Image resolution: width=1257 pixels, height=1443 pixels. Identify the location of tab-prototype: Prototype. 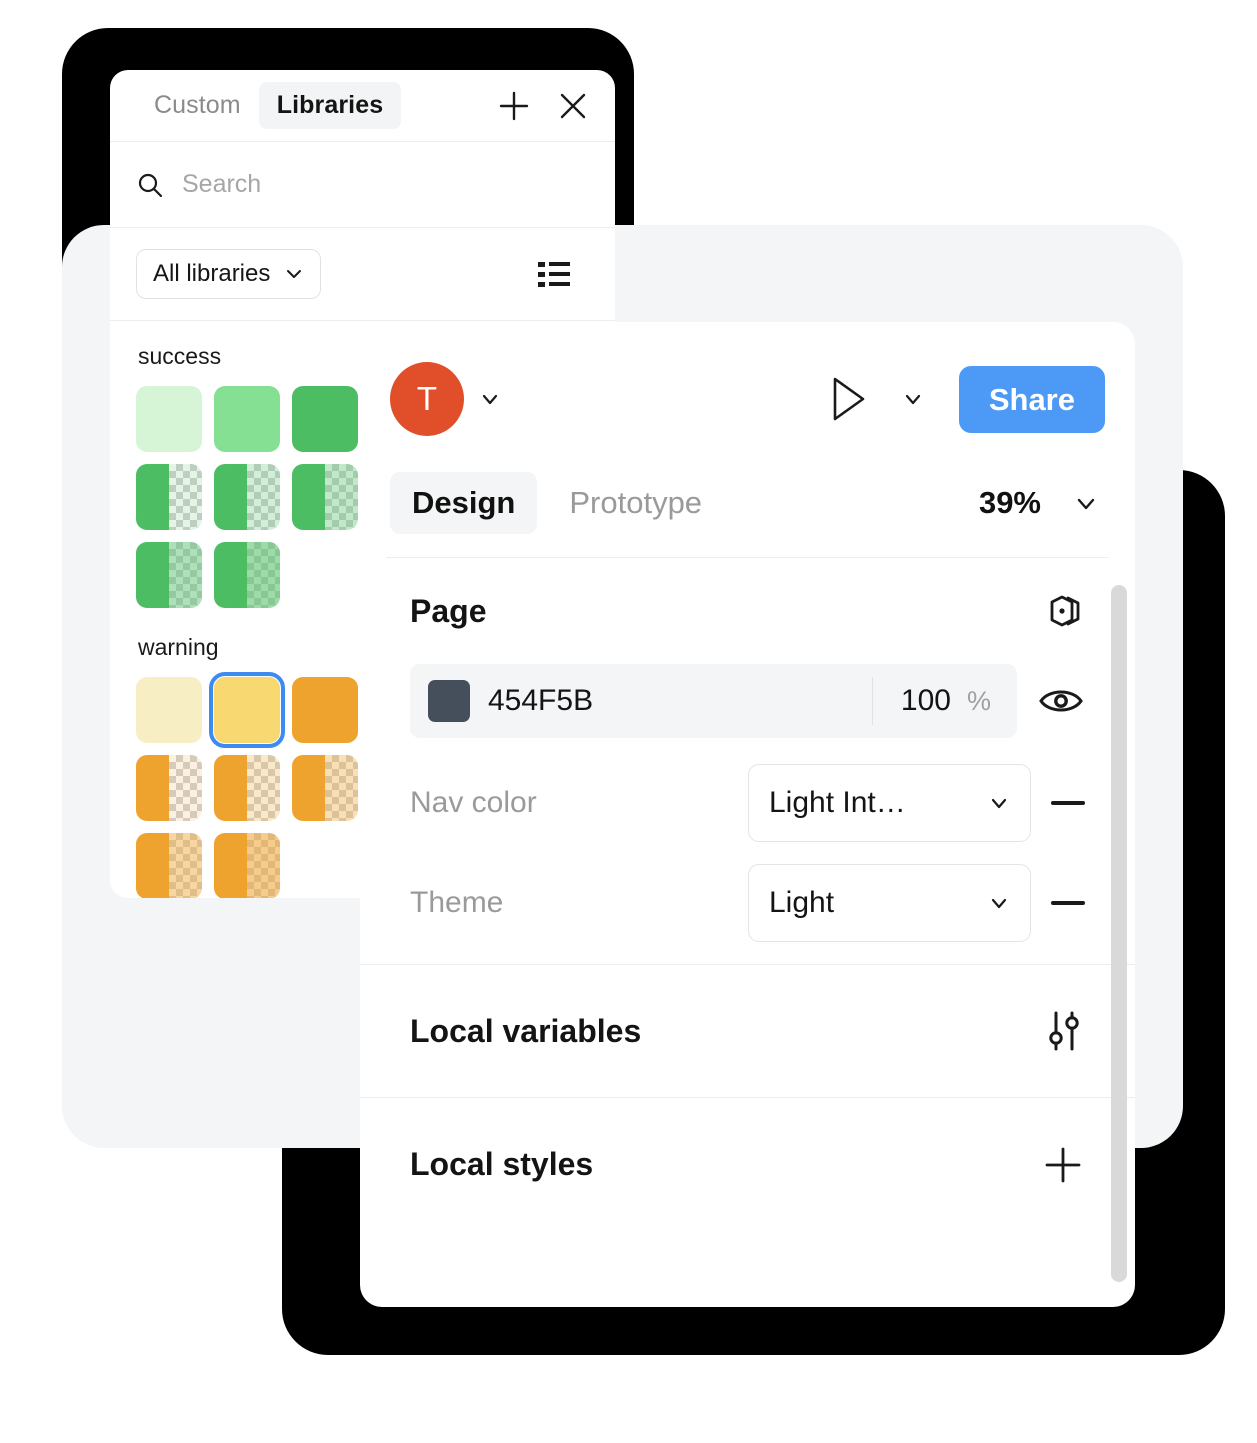
(635, 503).